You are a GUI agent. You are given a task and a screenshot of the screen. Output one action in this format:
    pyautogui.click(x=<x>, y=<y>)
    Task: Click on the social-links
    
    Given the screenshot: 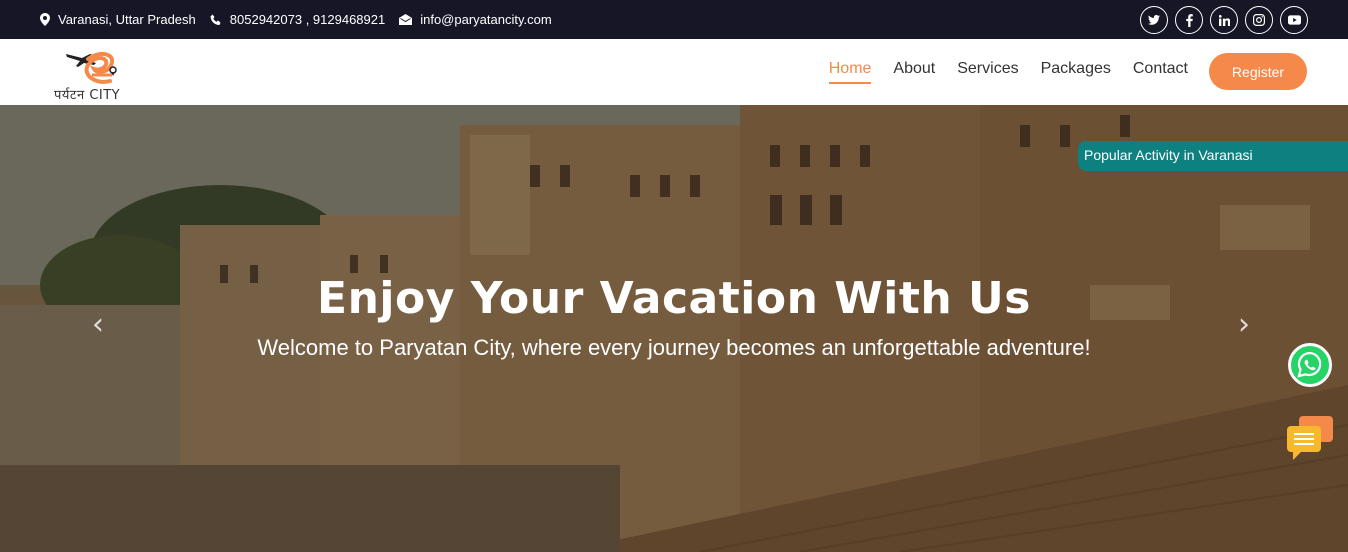 What is the action you would take?
    pyautogui.click(x=1224, y=20)
    